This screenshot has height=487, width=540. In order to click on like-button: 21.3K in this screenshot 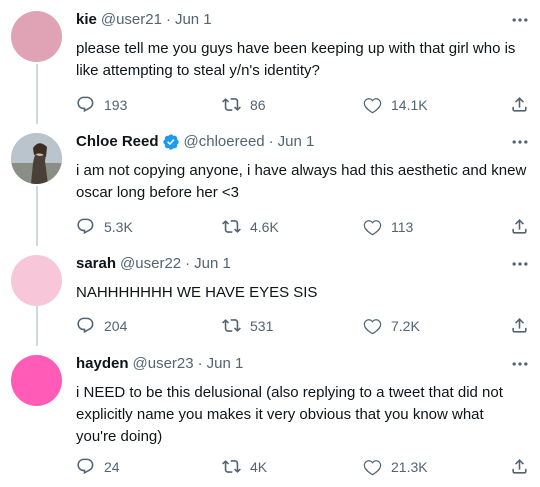, I will do `click(395, 466)`.